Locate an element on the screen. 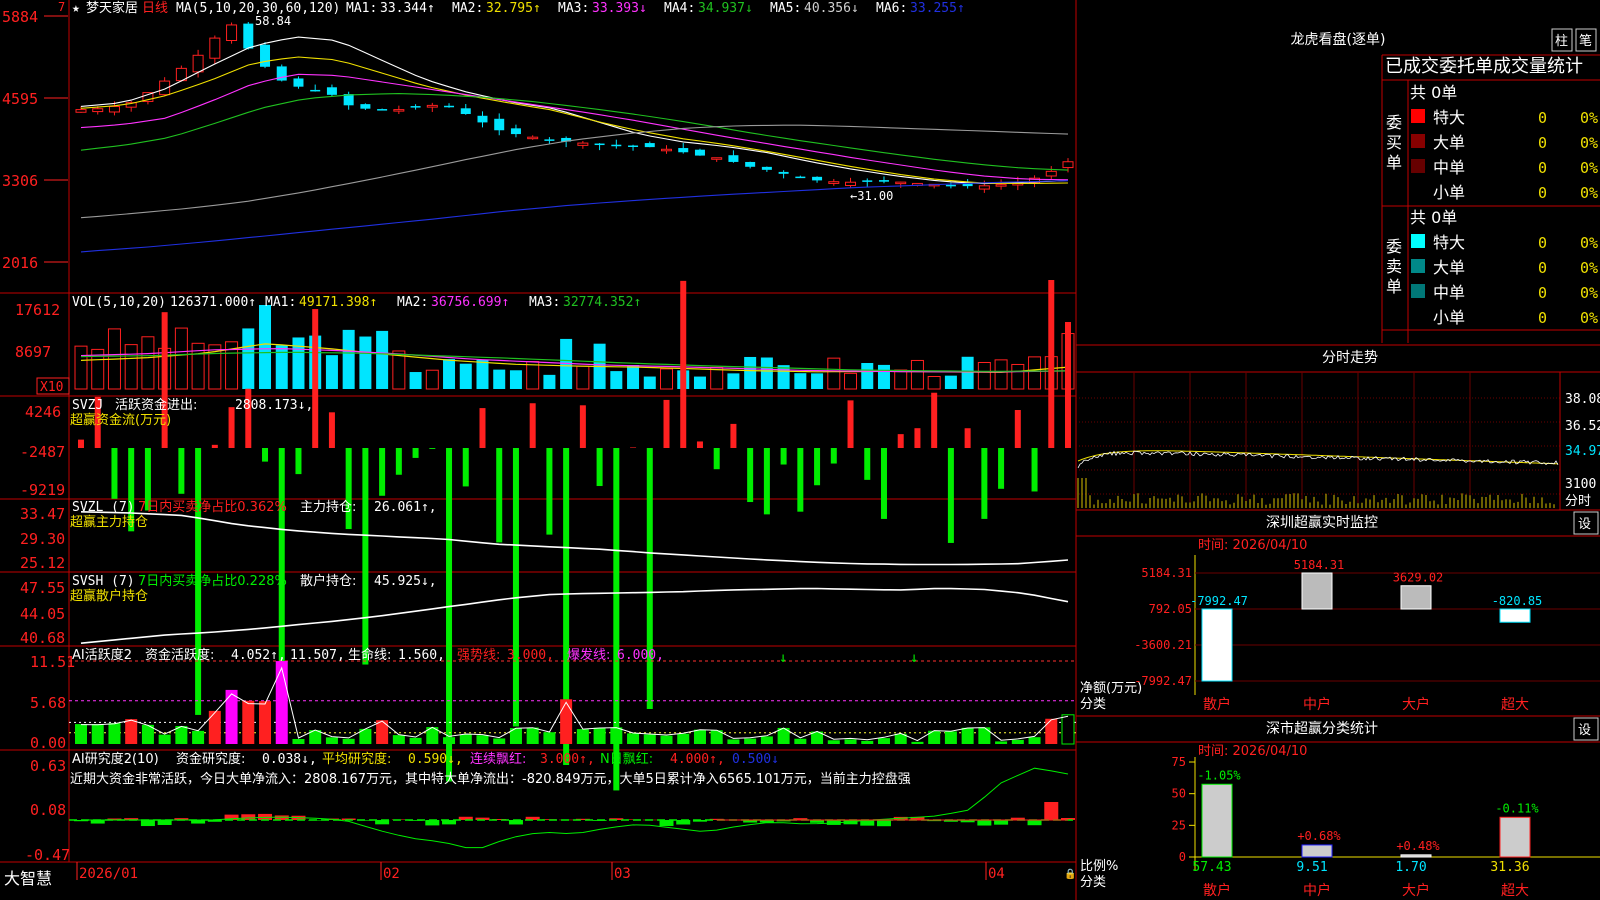  ma-value-label: MA6: is located at coordinates (891, 8).